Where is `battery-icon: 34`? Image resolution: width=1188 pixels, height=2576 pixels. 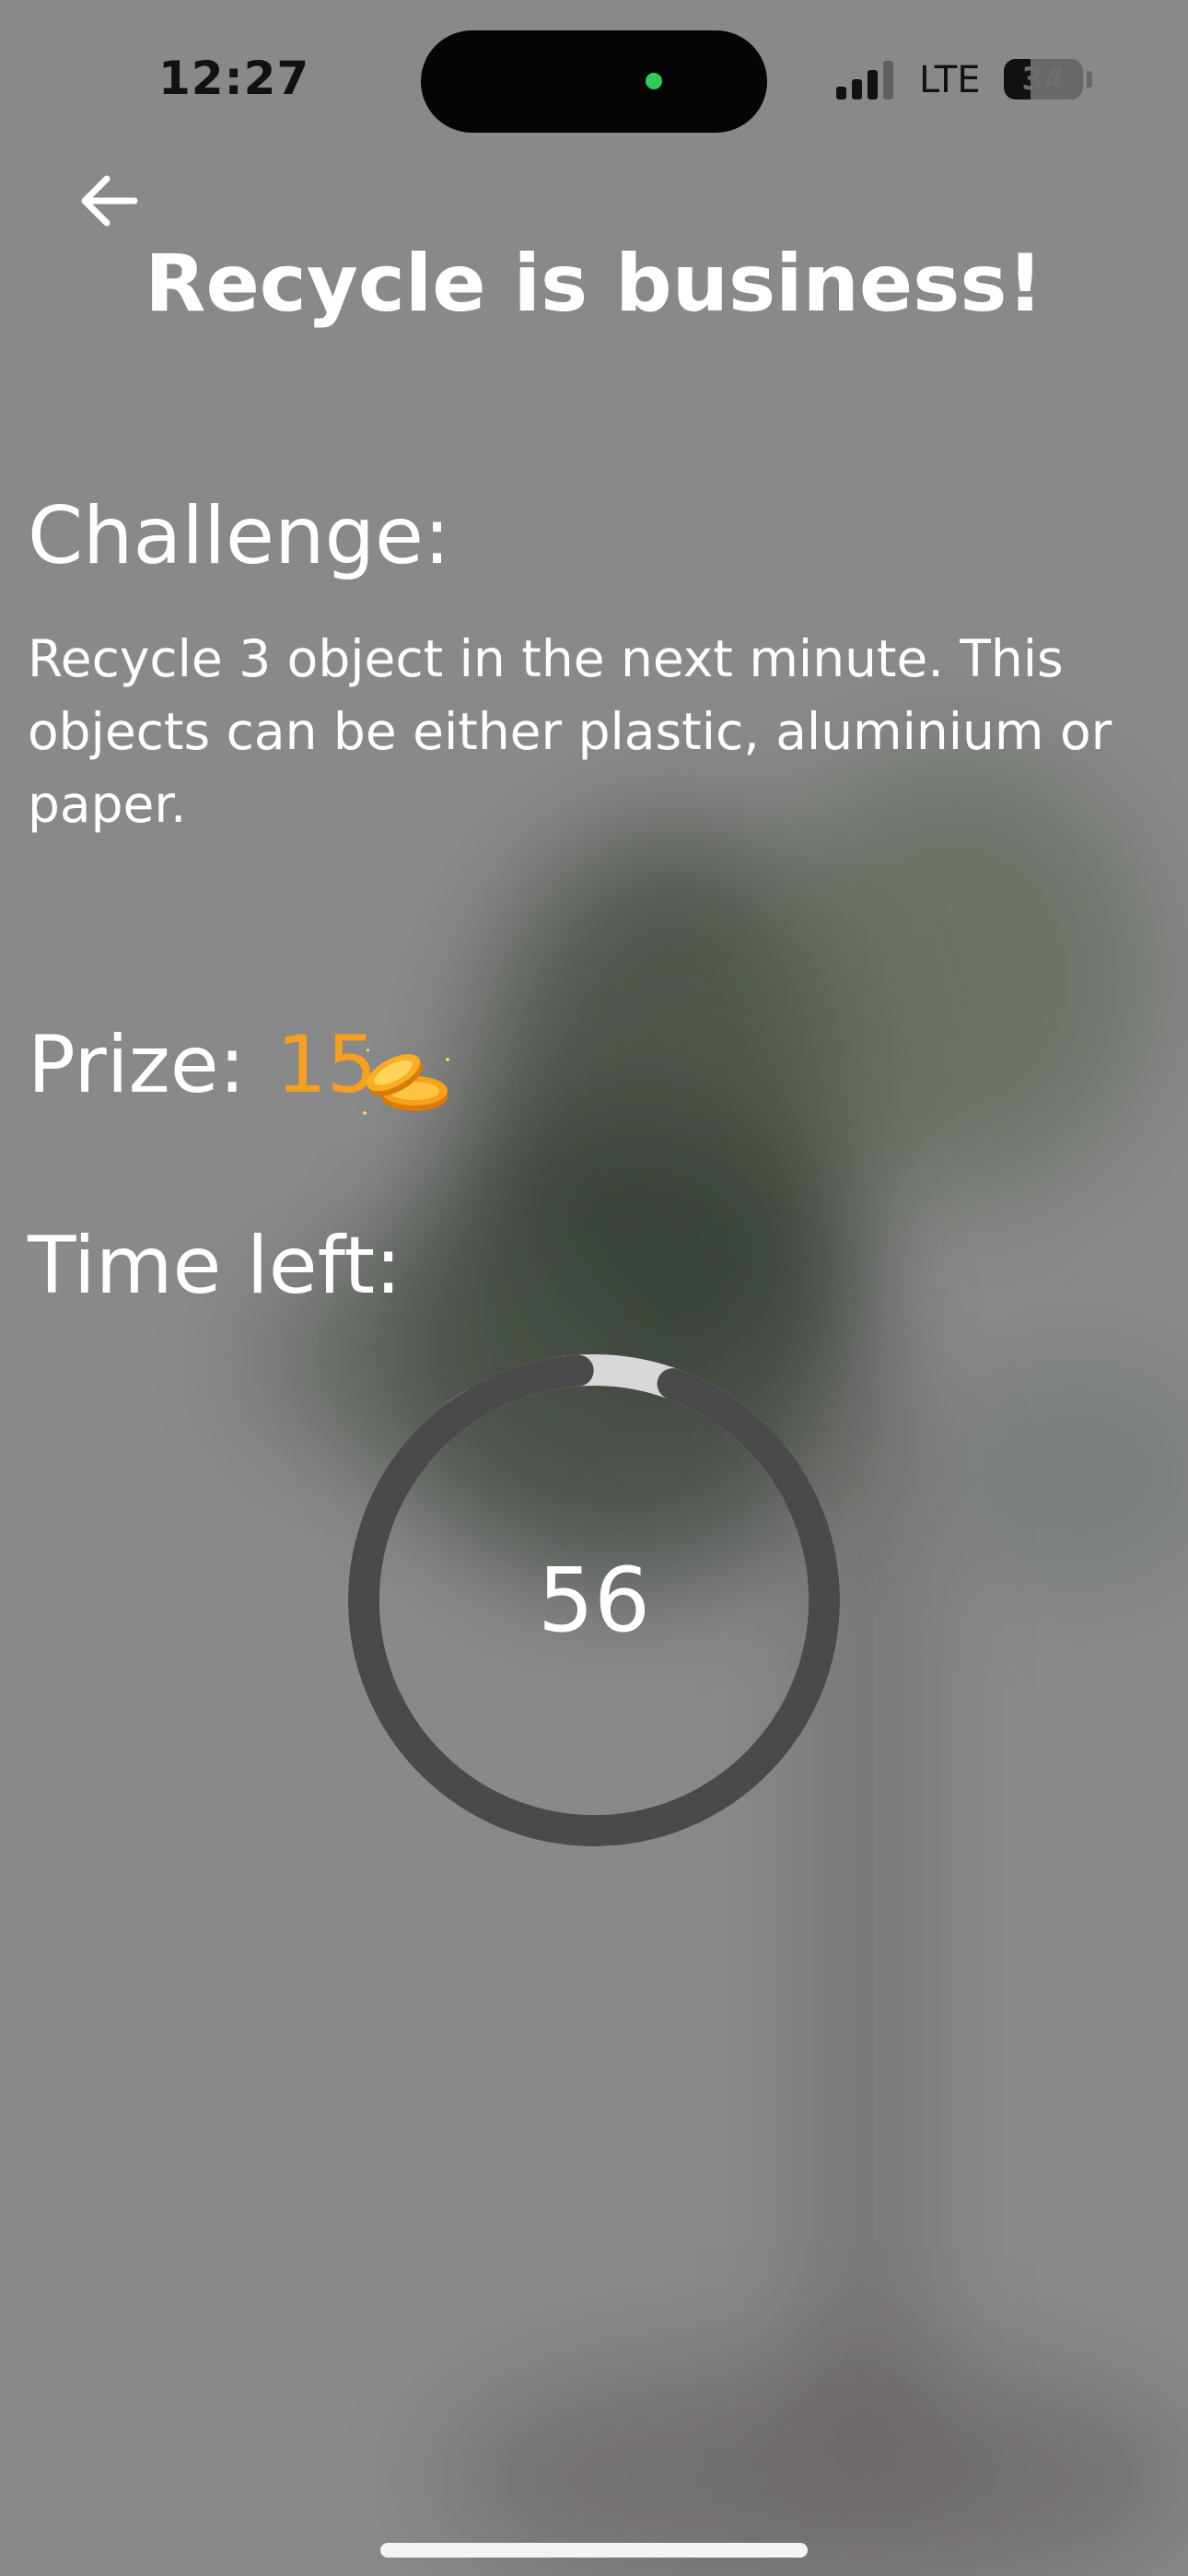 battery-icon: 34 is located at coordinates (1043, 79).